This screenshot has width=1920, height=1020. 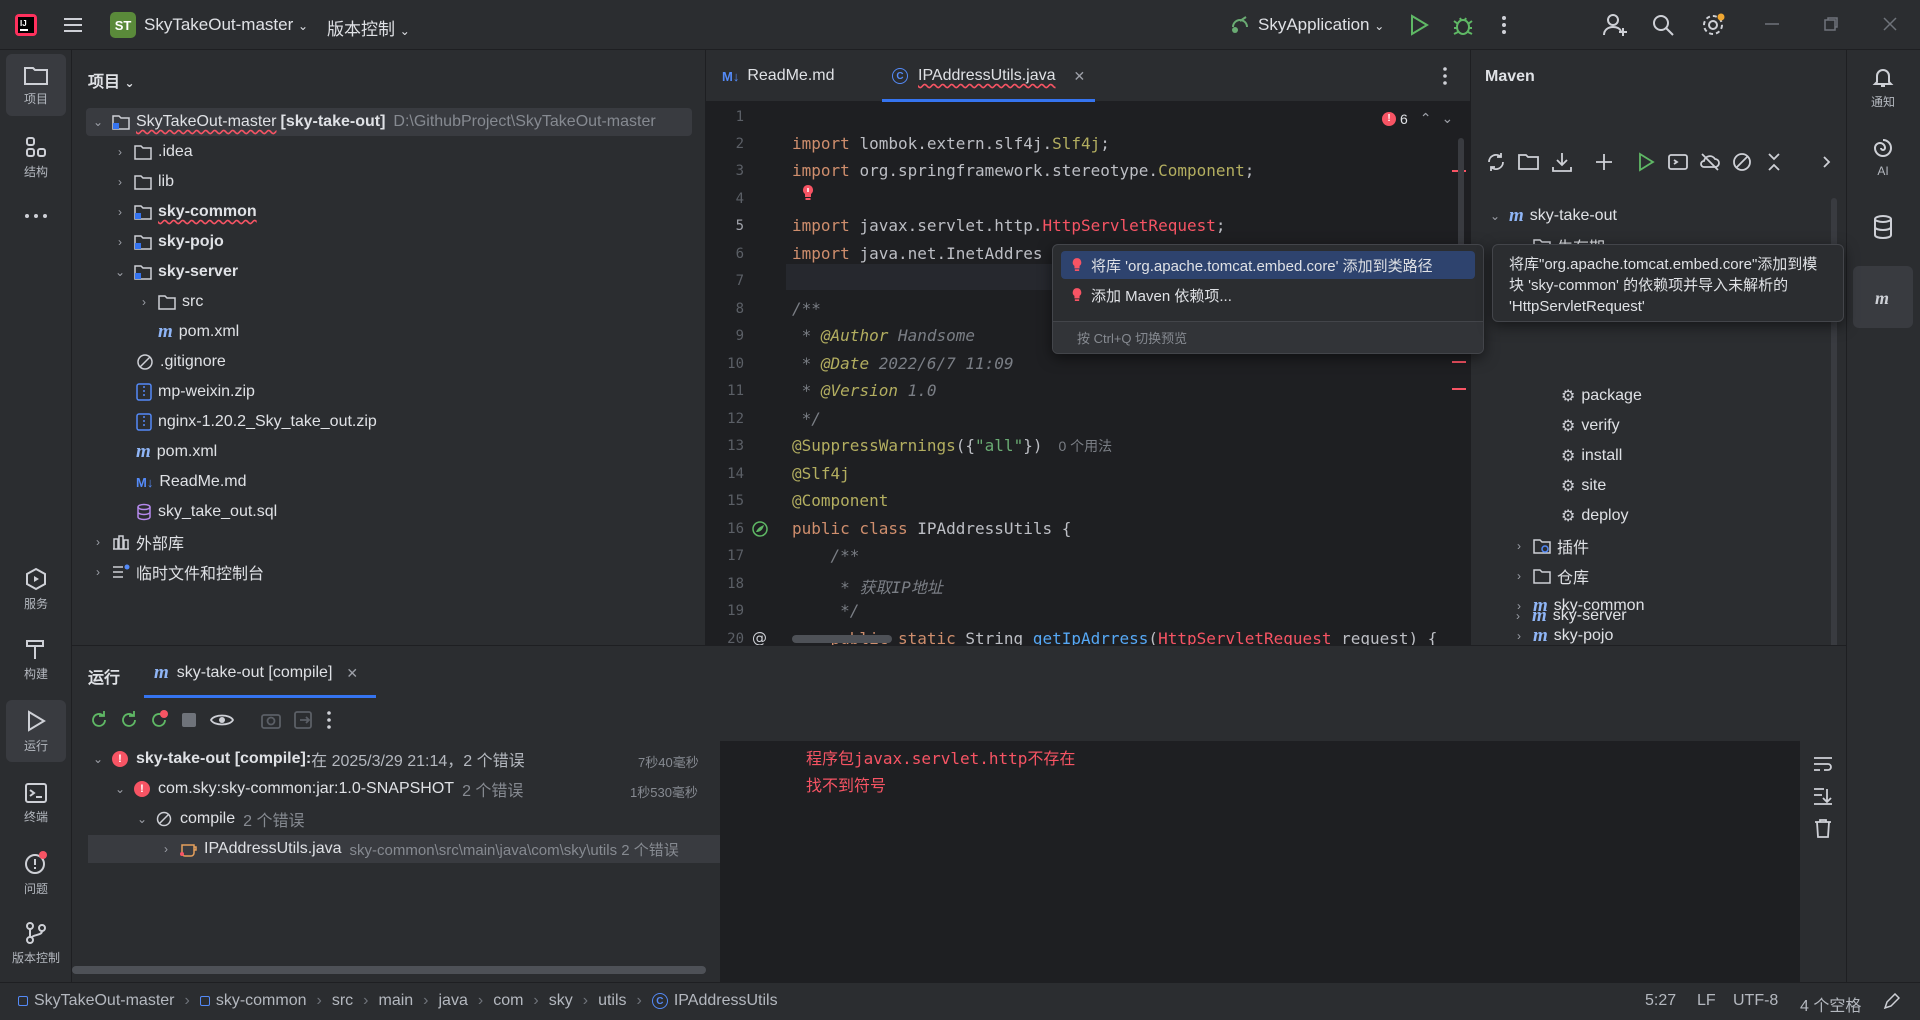 I want to click on code-line: @Slf4j, so click(x=821, y=473).